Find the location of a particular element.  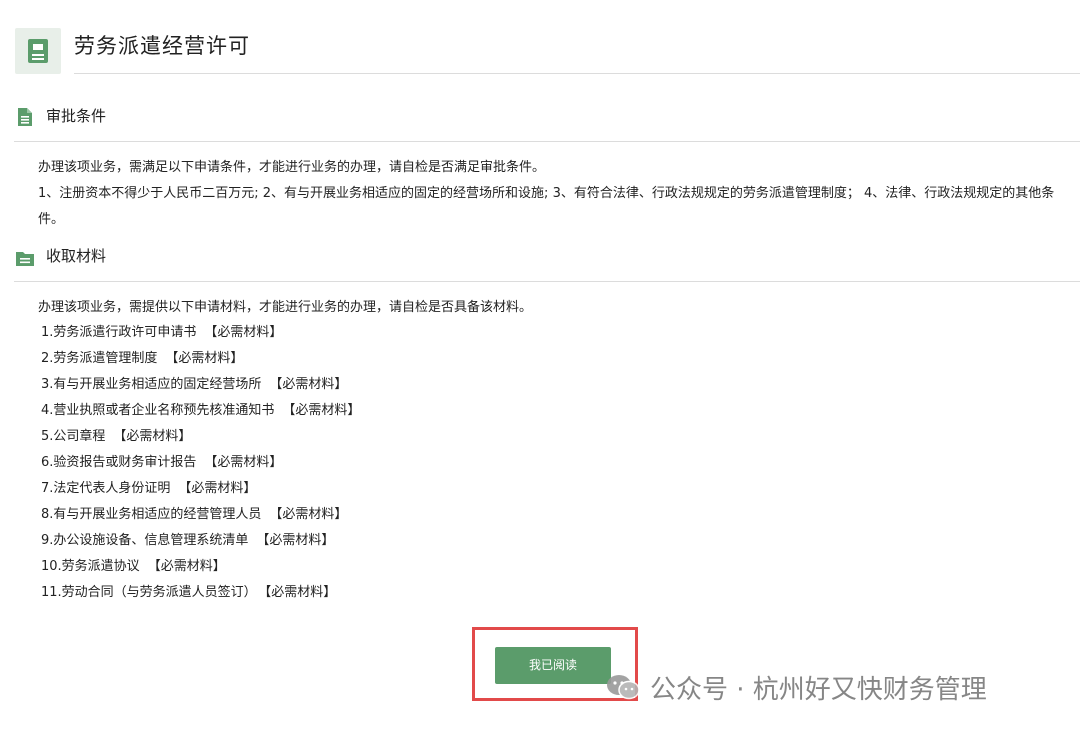

wechat-icon is located at coordinates (623, 687).